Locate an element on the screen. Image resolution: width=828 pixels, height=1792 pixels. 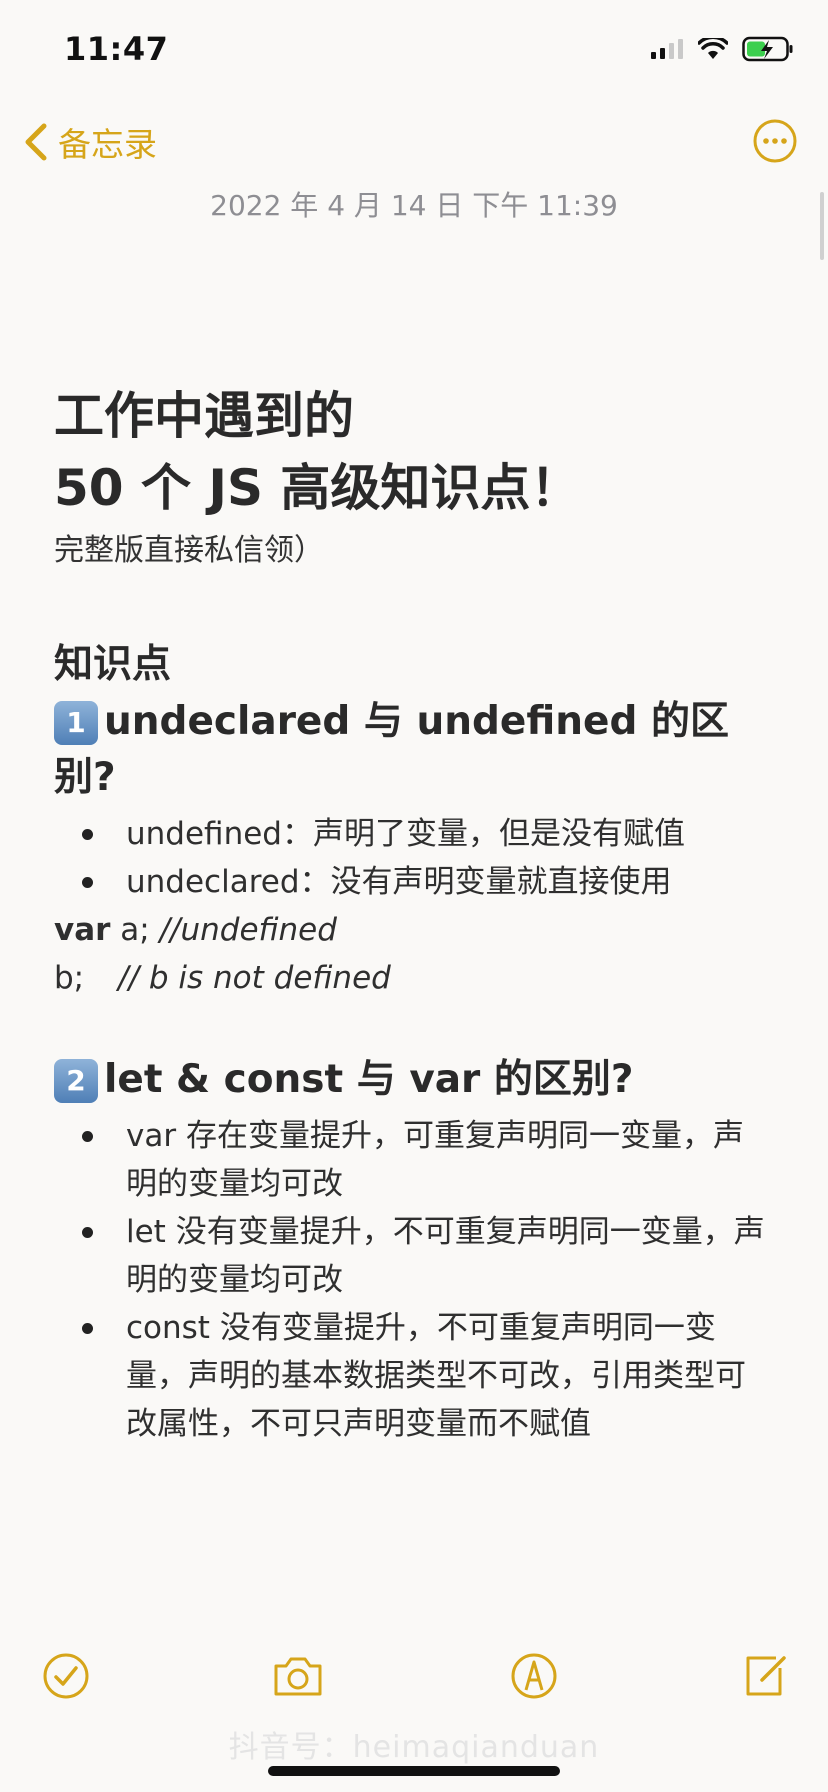
section-2-heading: 2 let & const 与 var 的区别? is located at coordinates (414, 1080).